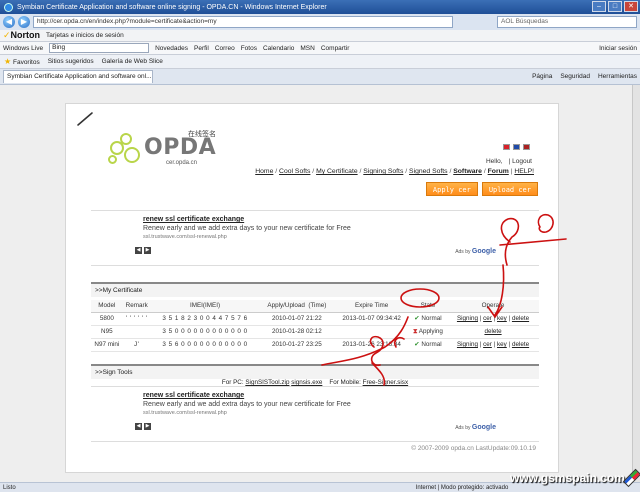 The width and height of the screenshot is (640, 492). I want to click on forward-button: ▶, so click(24, 22).